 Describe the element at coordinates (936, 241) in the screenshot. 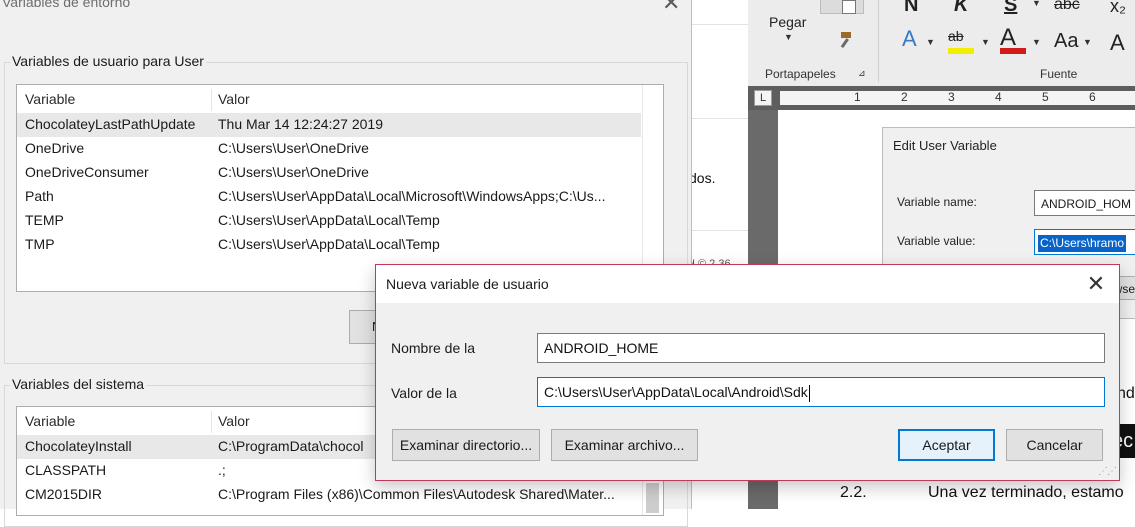

I see `edit-value-label: Variable value:` at that location.